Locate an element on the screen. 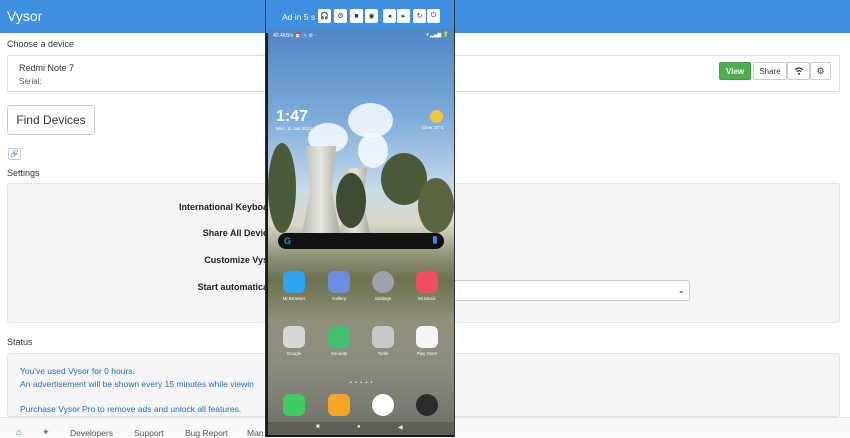  recents-icon: ■ is located at coordinates (318, 427).